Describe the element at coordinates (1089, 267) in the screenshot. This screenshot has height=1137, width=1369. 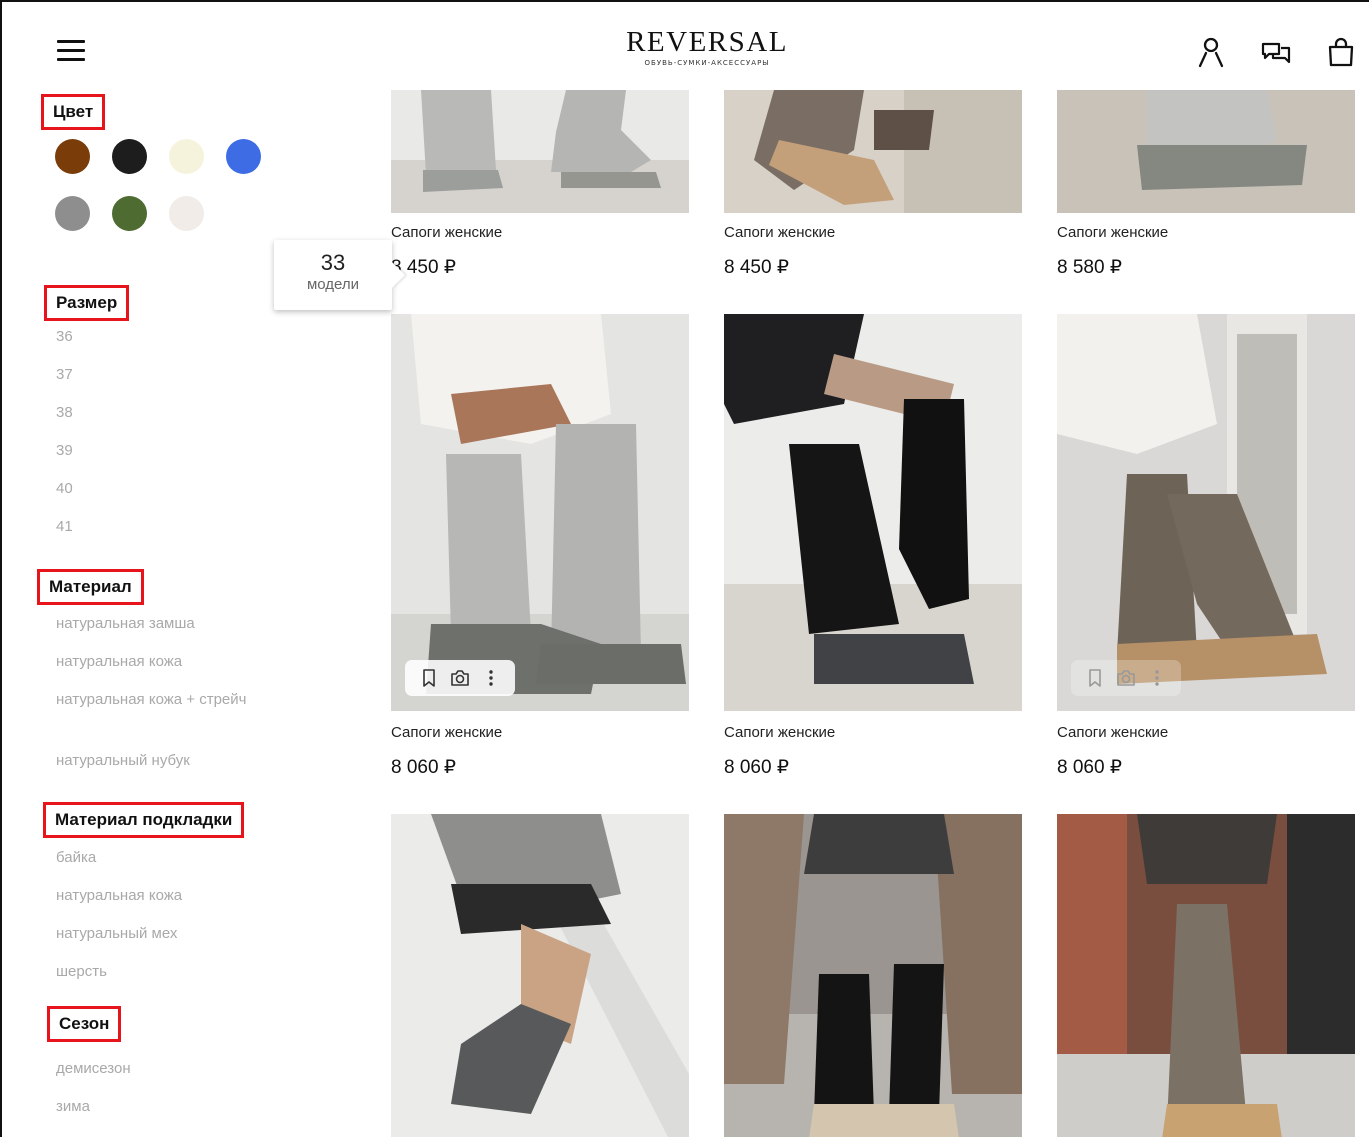
I see `product-price: 8 580 ₽` at that location.